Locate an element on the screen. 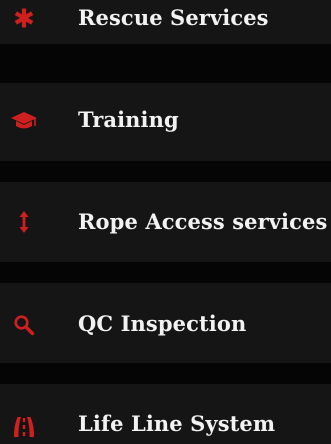 Image resolution: width=331 pixels, height=444 pixels. asterisk-icon is located at coordinates (24, 18).